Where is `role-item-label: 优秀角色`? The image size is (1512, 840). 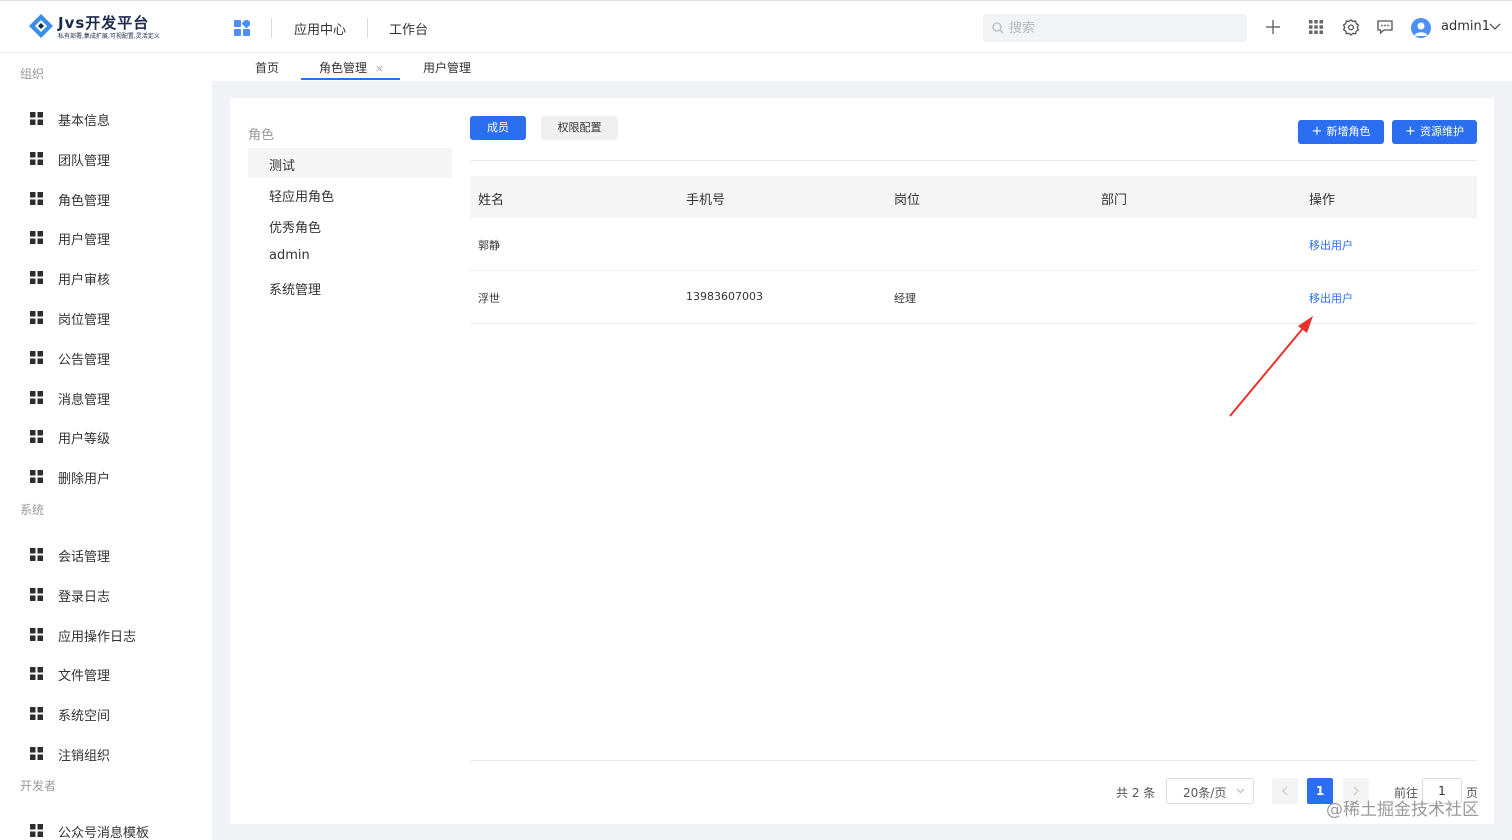
role-item-label: 优秀角色 is located at coordinates (295, 228).